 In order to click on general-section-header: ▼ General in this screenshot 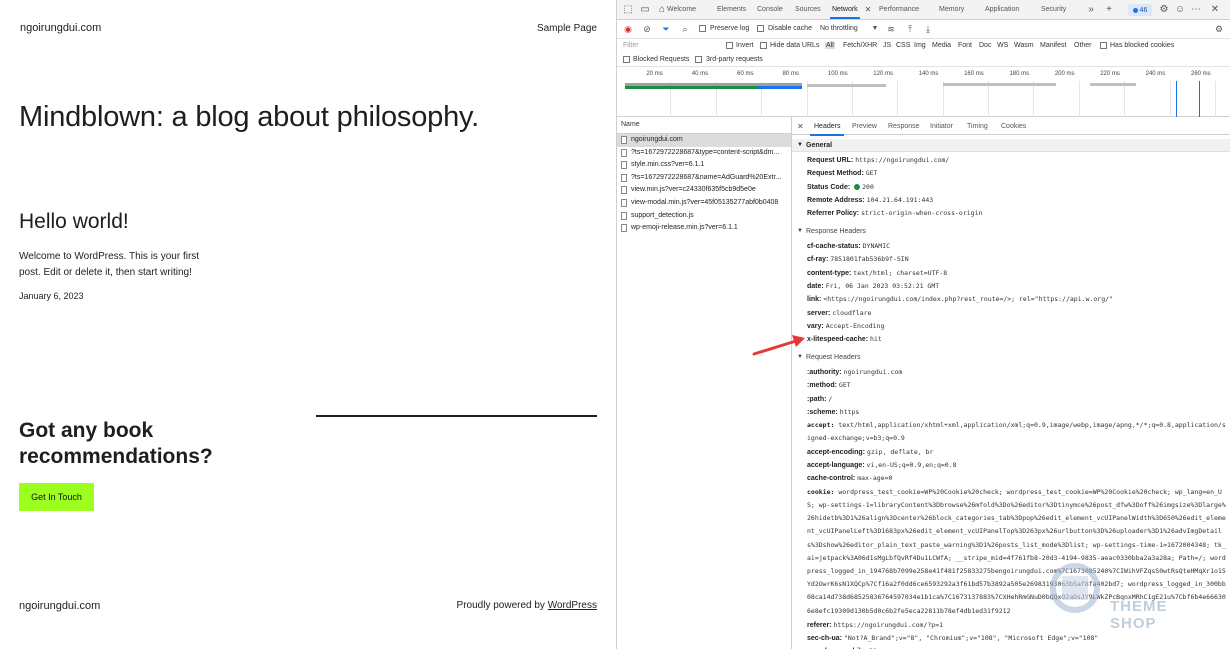, I will do `click(1011, 145)`.